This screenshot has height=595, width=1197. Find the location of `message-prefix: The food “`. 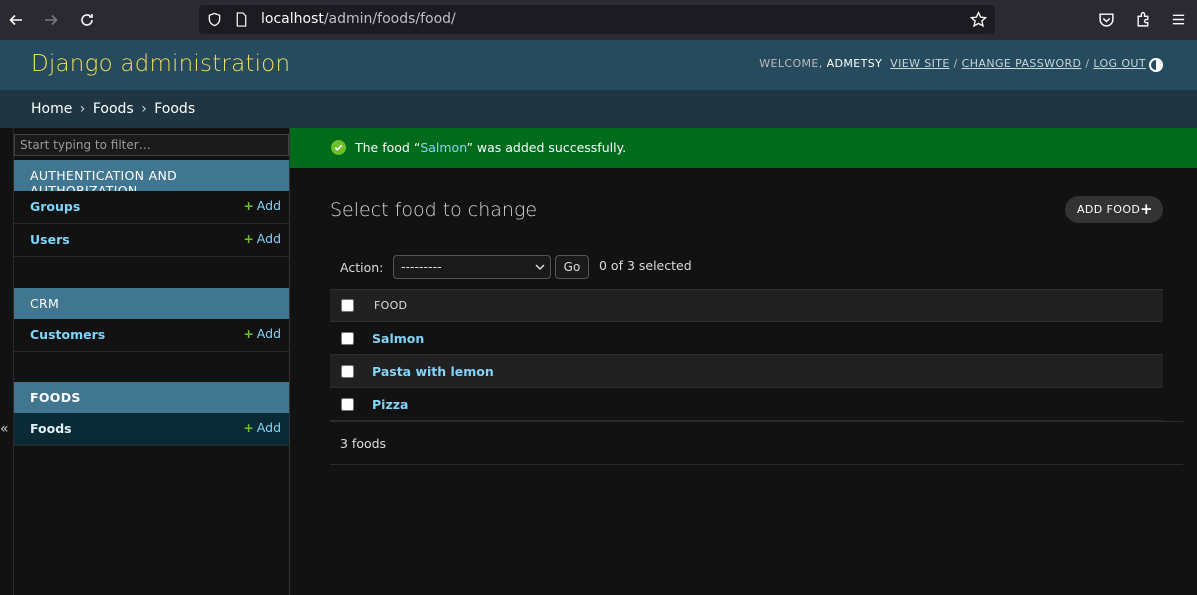

message-prefix: The food “ is located at coordinates (388, 147).